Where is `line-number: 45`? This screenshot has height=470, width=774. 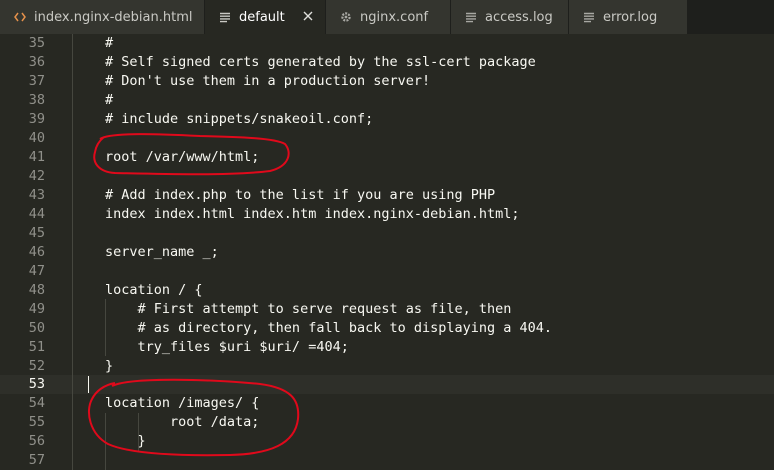 line-number: 45 is located at coordinates (36, 233).